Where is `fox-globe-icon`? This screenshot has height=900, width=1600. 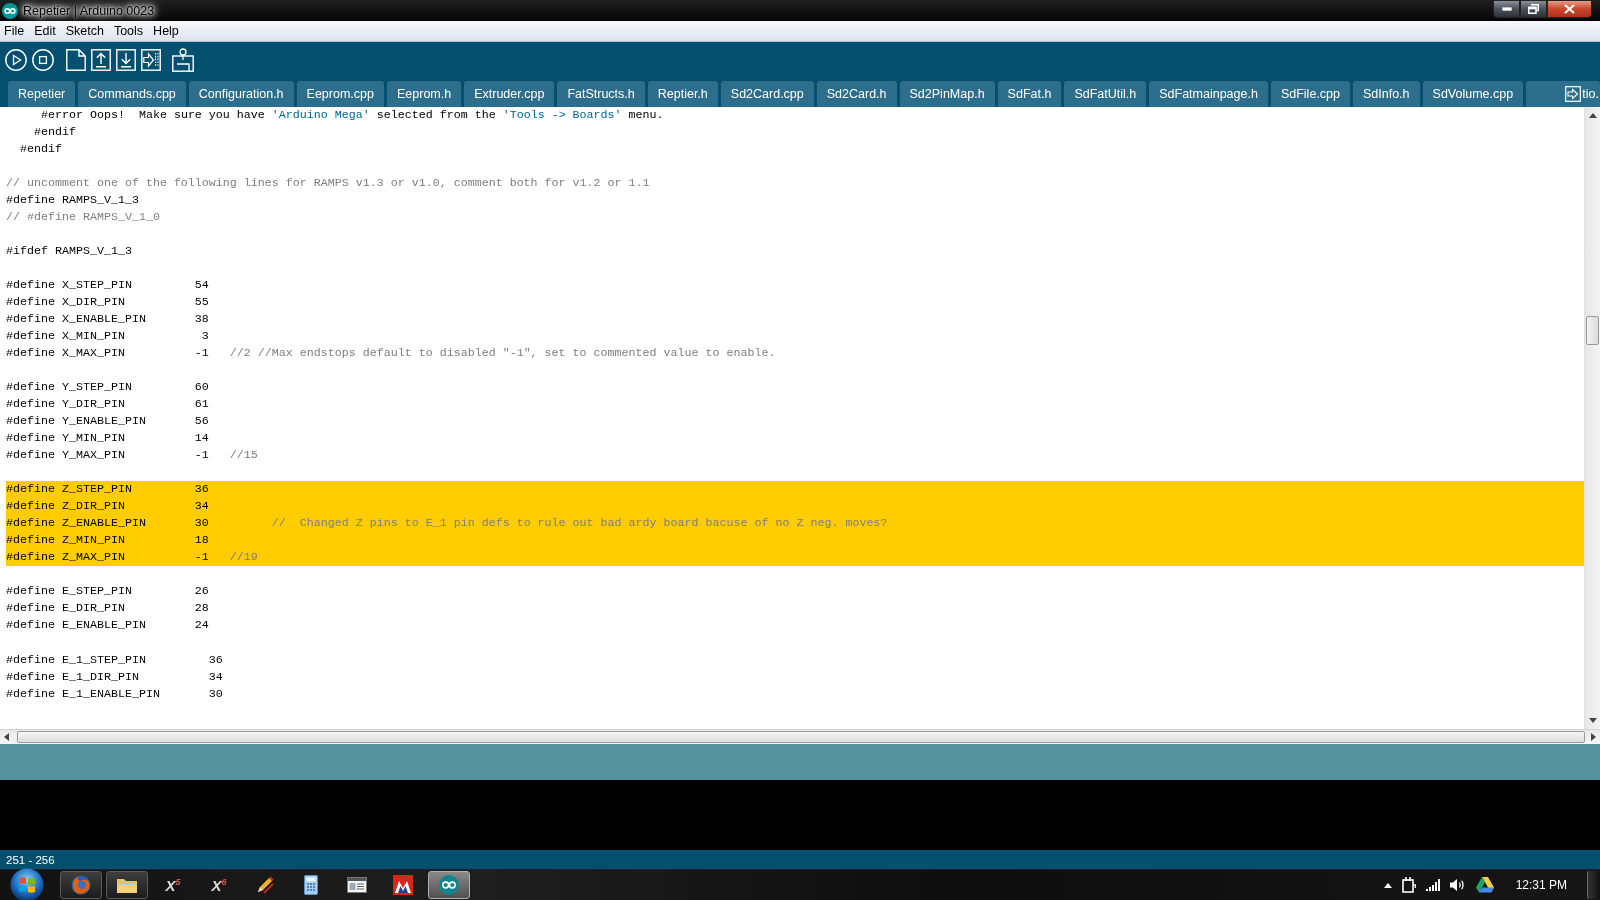
fox-globe-icon is located at coordinates (81, 885).